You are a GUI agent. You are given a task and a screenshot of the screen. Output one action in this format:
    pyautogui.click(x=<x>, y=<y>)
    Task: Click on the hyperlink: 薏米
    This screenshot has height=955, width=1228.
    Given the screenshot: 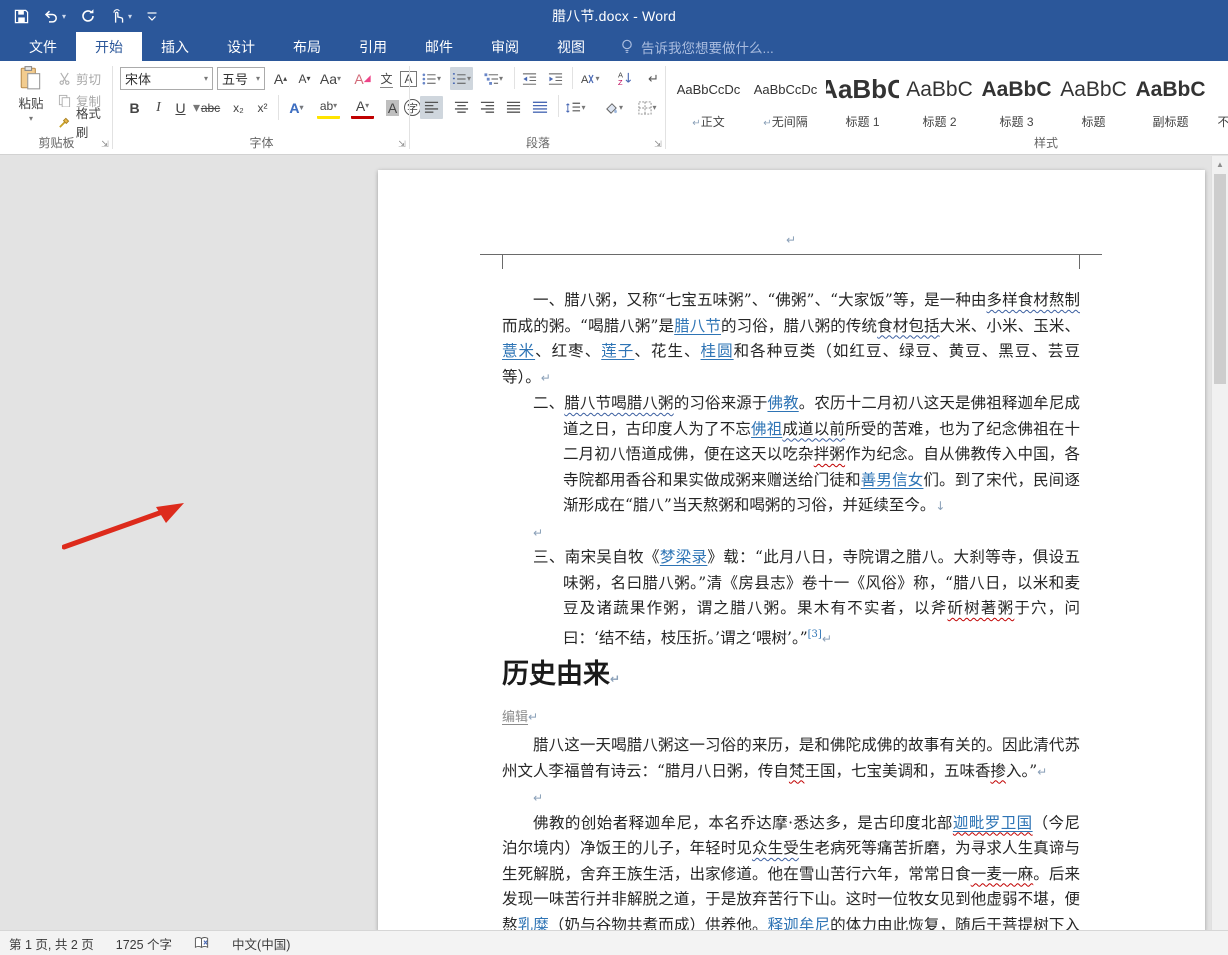 What is the action you would take?
    pyautogui.click(x=518, y=351)
    